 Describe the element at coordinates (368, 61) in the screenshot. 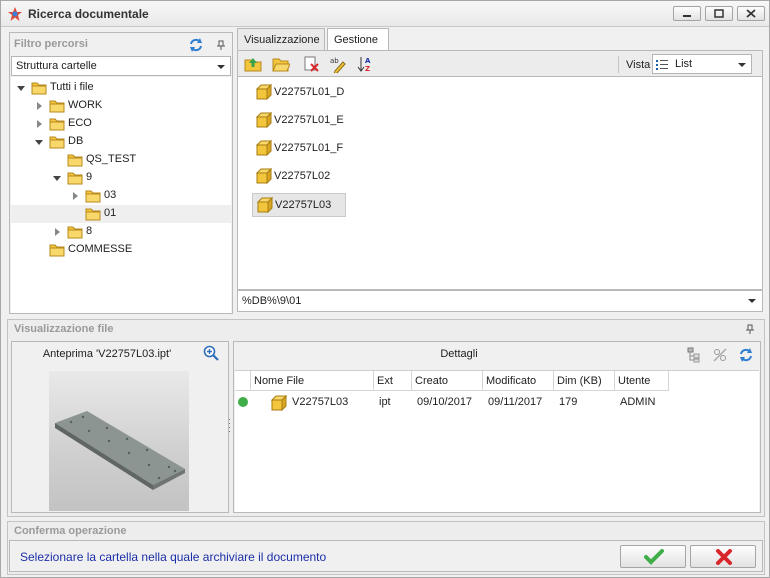

I see `svg-text: A` at that location.